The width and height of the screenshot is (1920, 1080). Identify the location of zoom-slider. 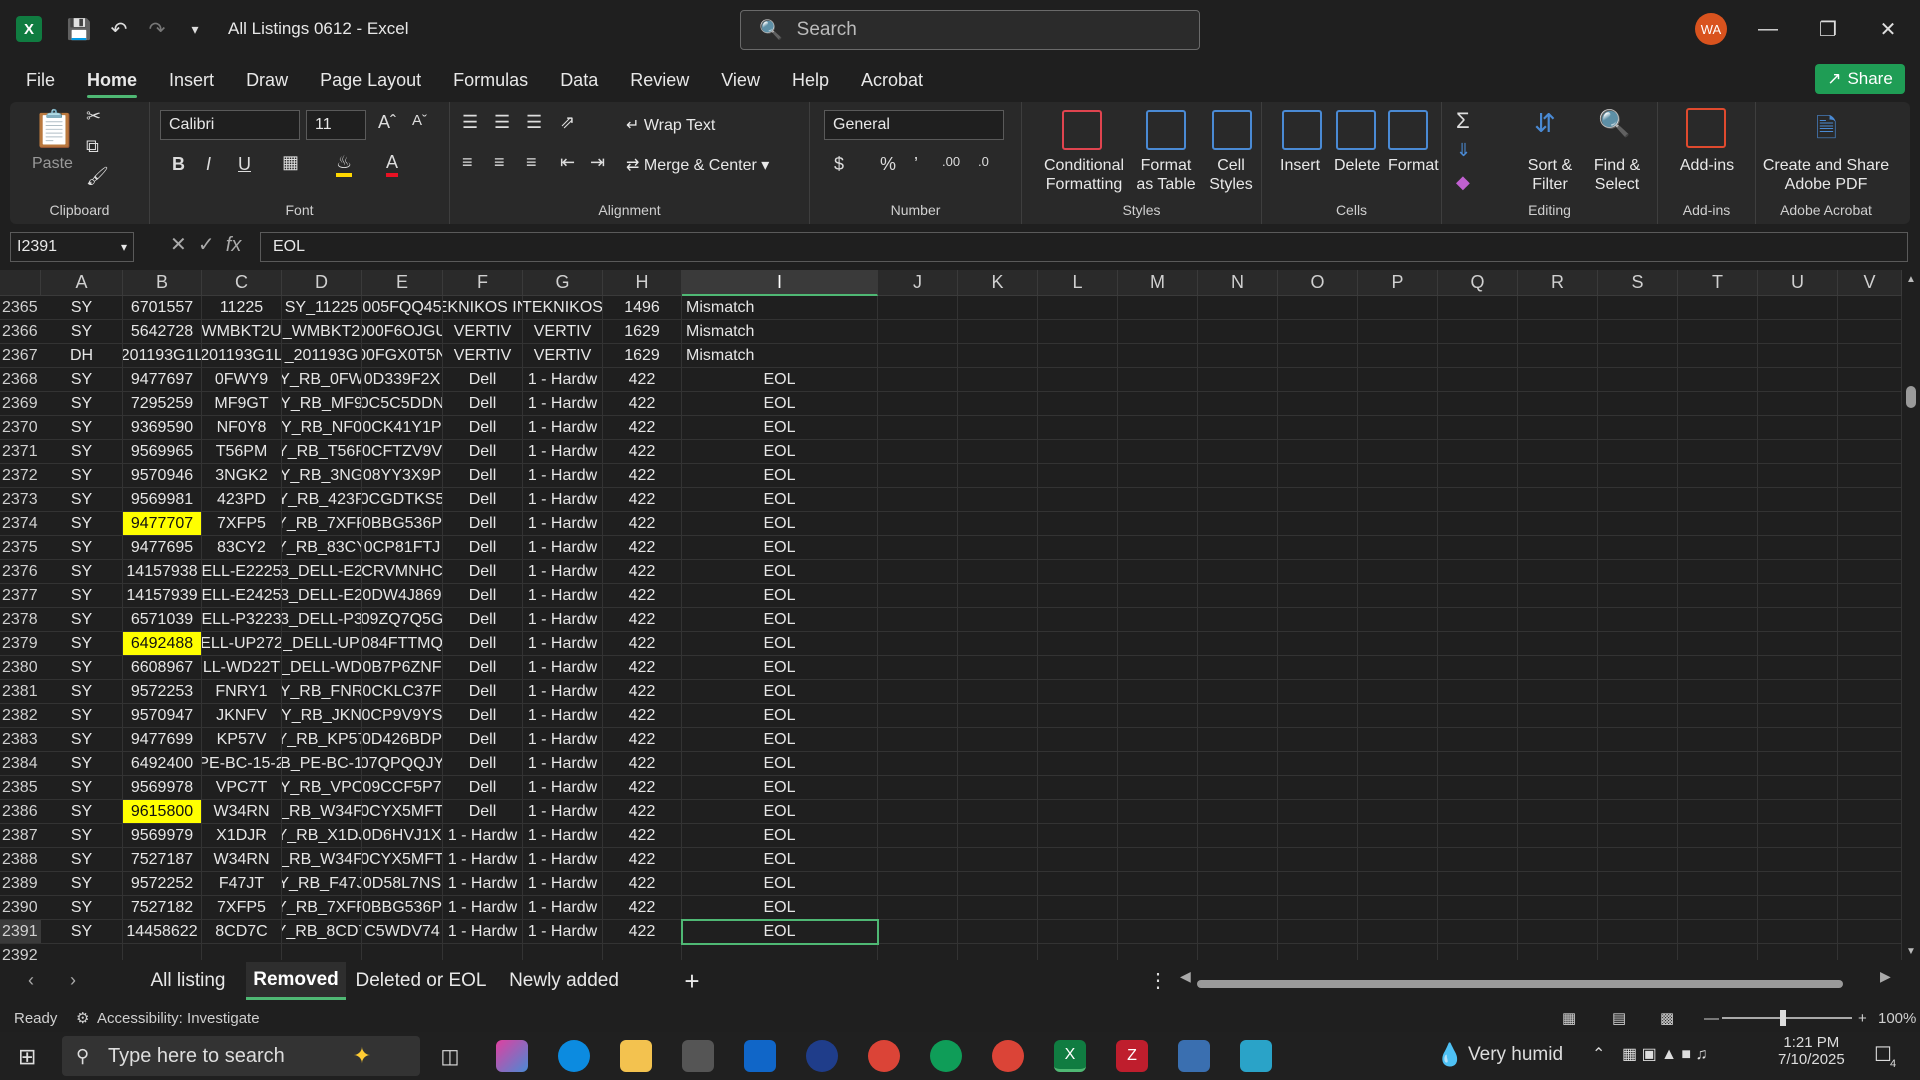
(1787, 1018).